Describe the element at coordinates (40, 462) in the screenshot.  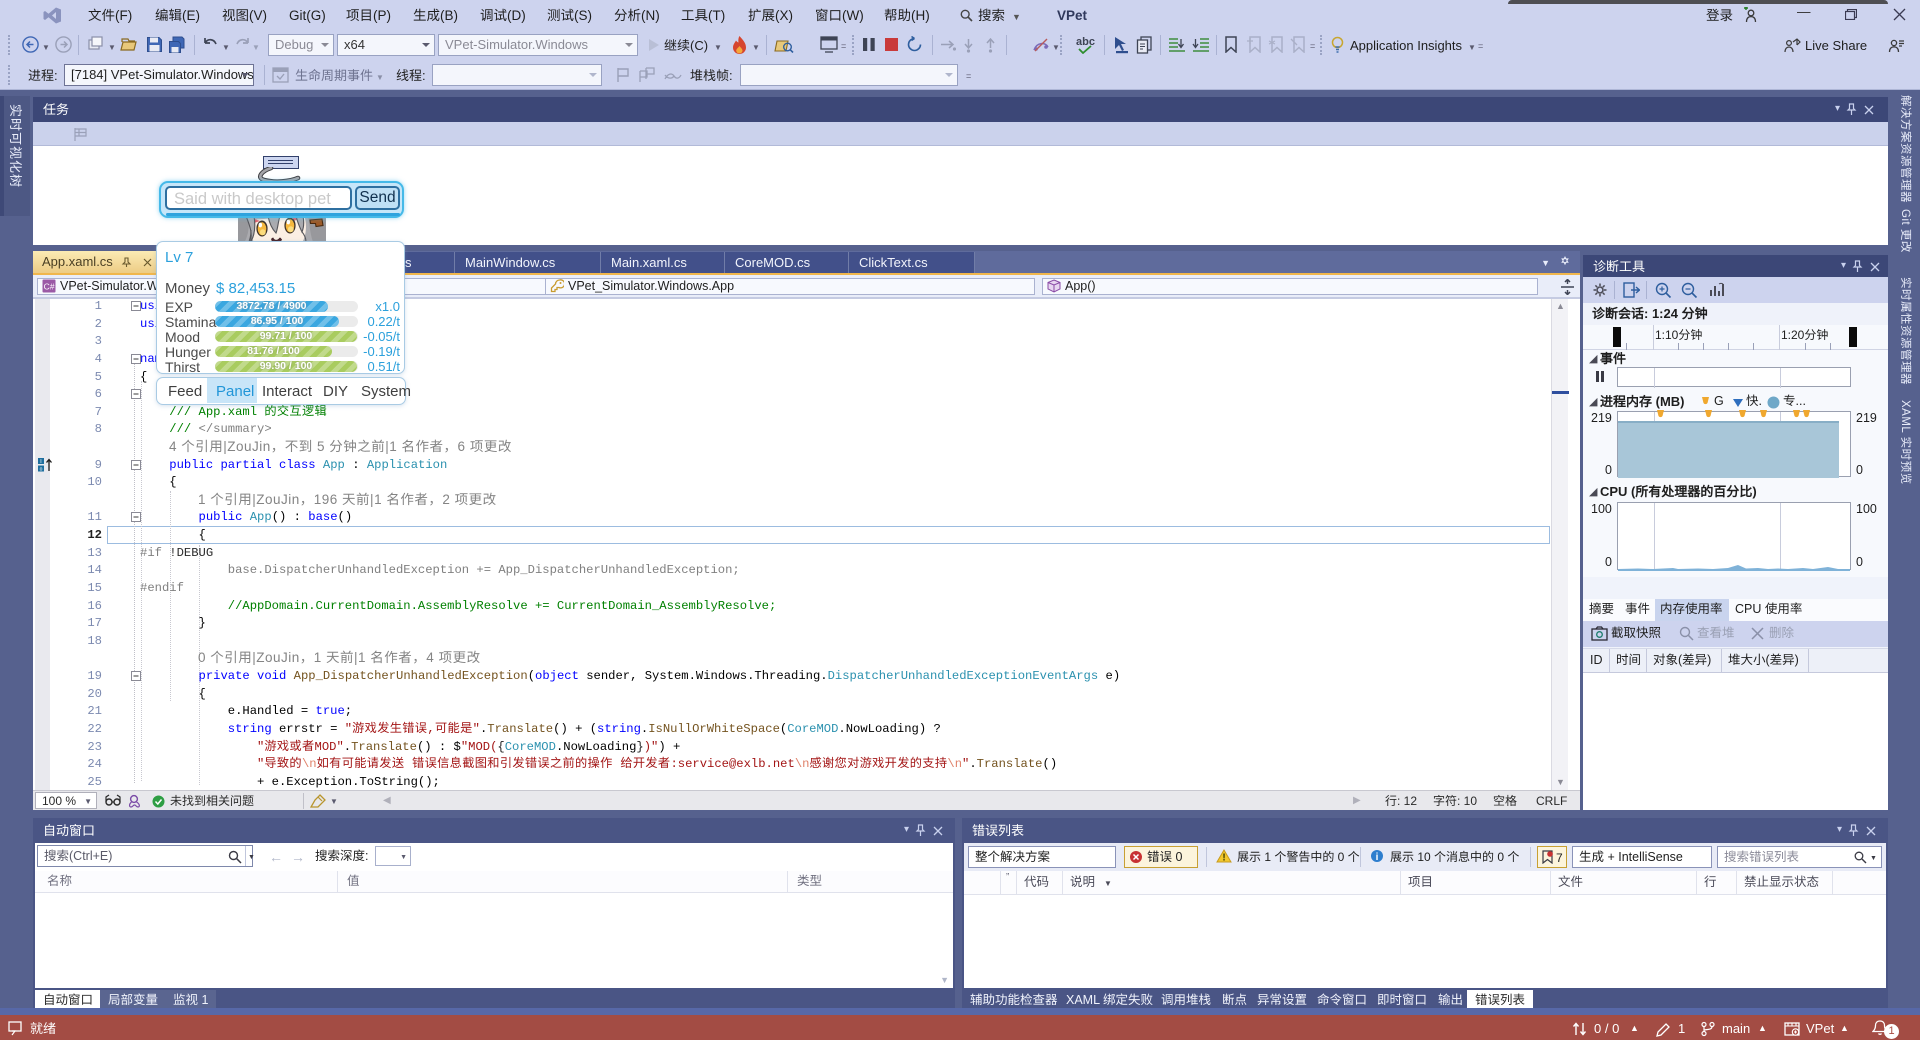
I see `svg-text: I` at that location.